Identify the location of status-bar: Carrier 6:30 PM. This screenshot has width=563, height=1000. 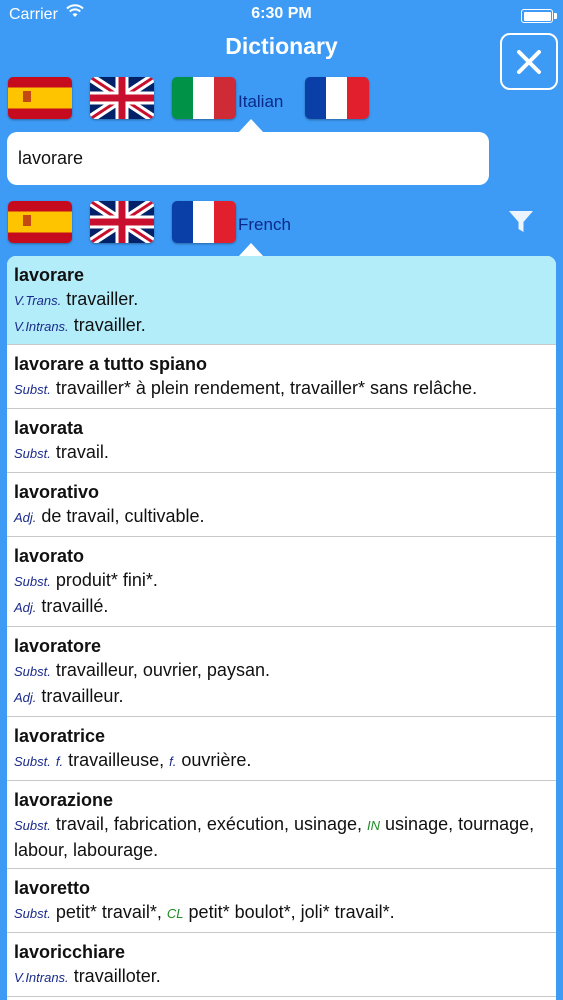
(281, 15).